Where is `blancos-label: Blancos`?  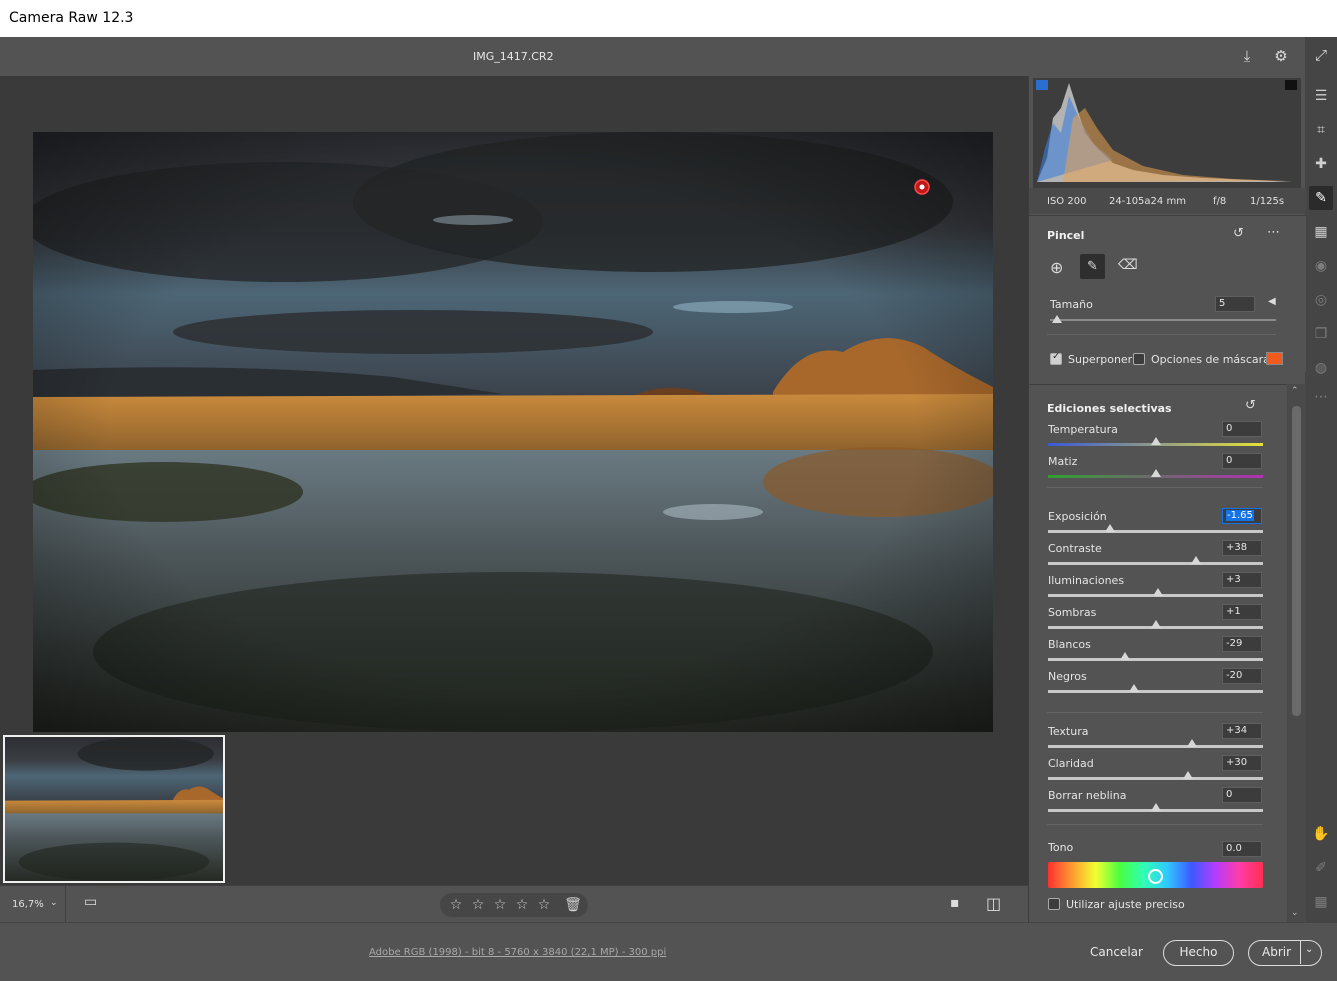 blancos-label: Blancos is located at coordinates (1069, 644).